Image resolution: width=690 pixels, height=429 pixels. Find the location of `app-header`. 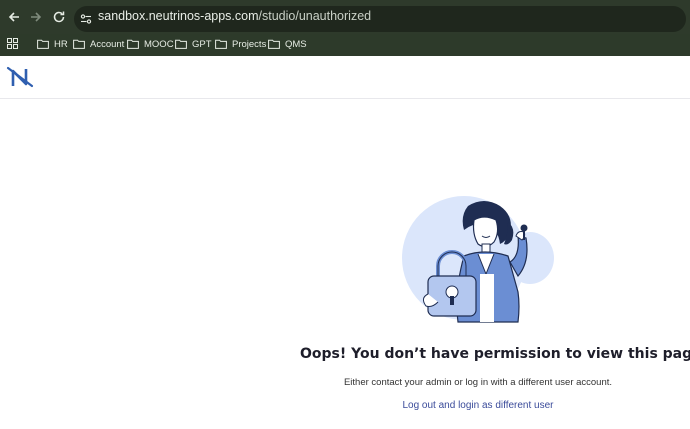

app-header is located at coordinates (345, 77).